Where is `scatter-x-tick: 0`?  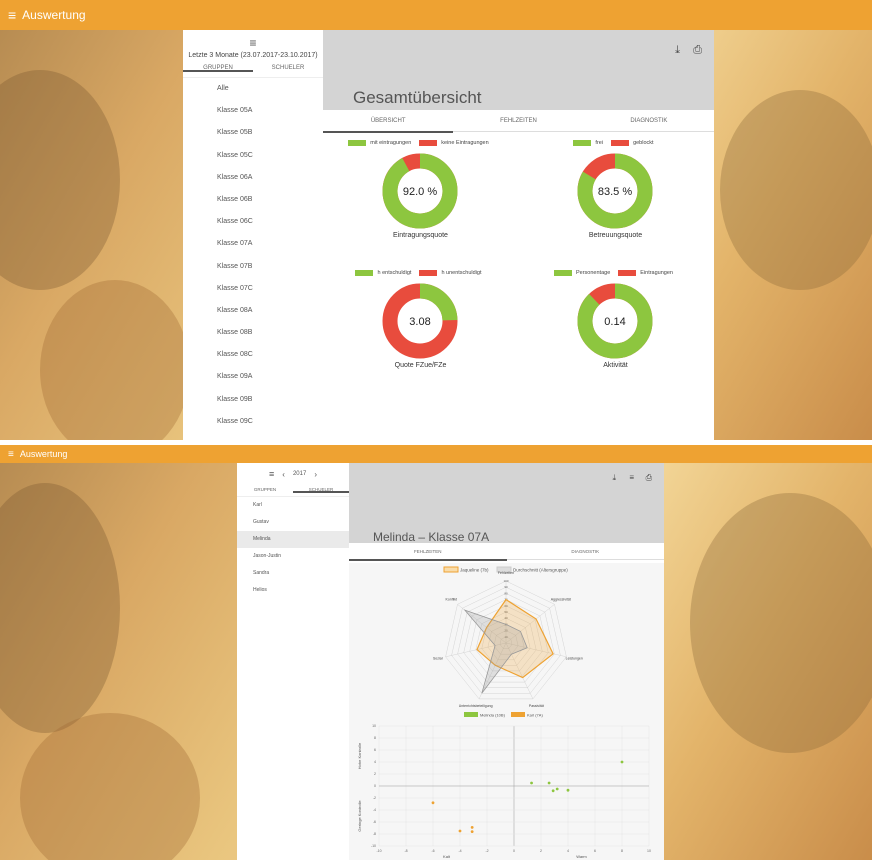 scatter-x-tick: 0 is located at coordinates (514, 851).